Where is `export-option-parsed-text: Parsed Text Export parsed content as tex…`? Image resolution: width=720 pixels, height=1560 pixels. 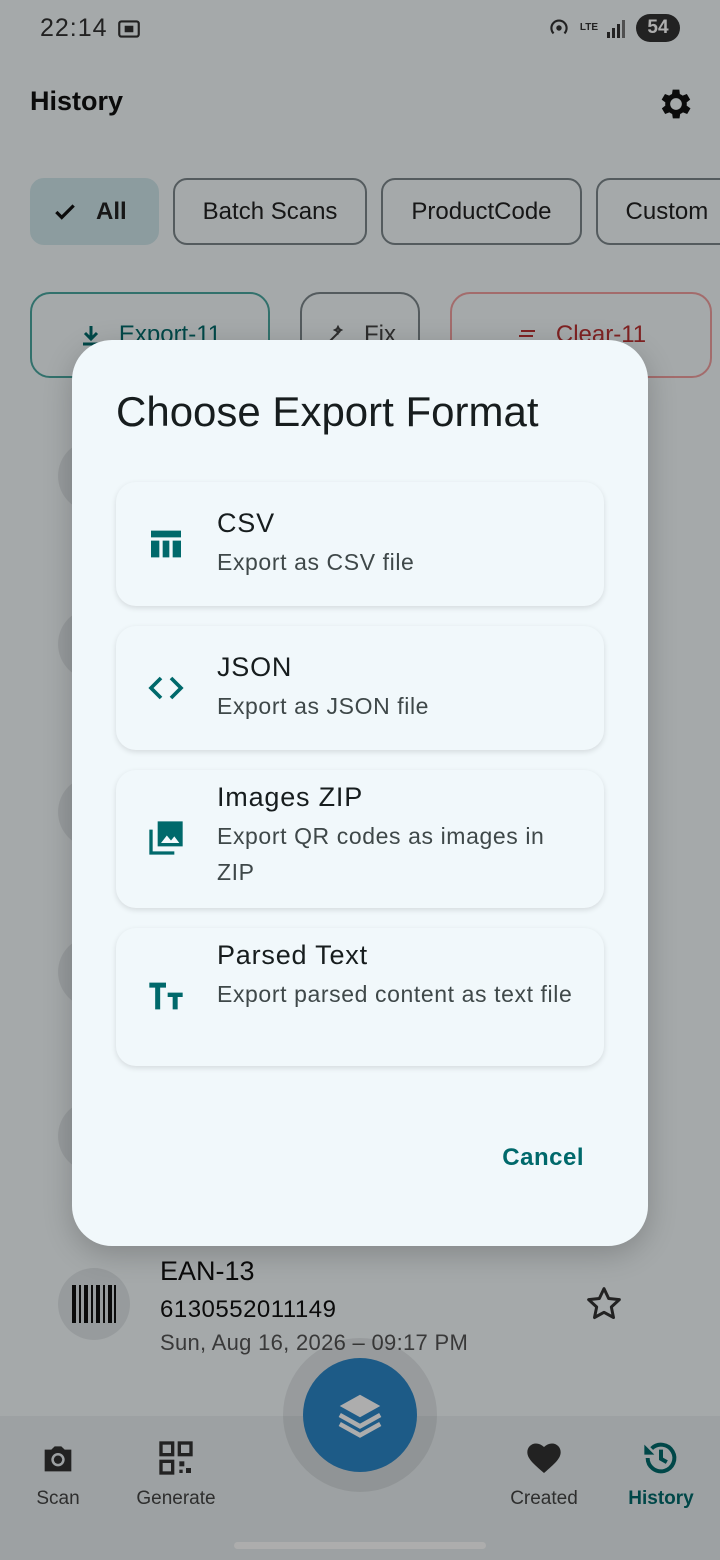 export-option-parsed-text: Parsed Text Export parsed content as tex… is located at coordinates (360, 997).